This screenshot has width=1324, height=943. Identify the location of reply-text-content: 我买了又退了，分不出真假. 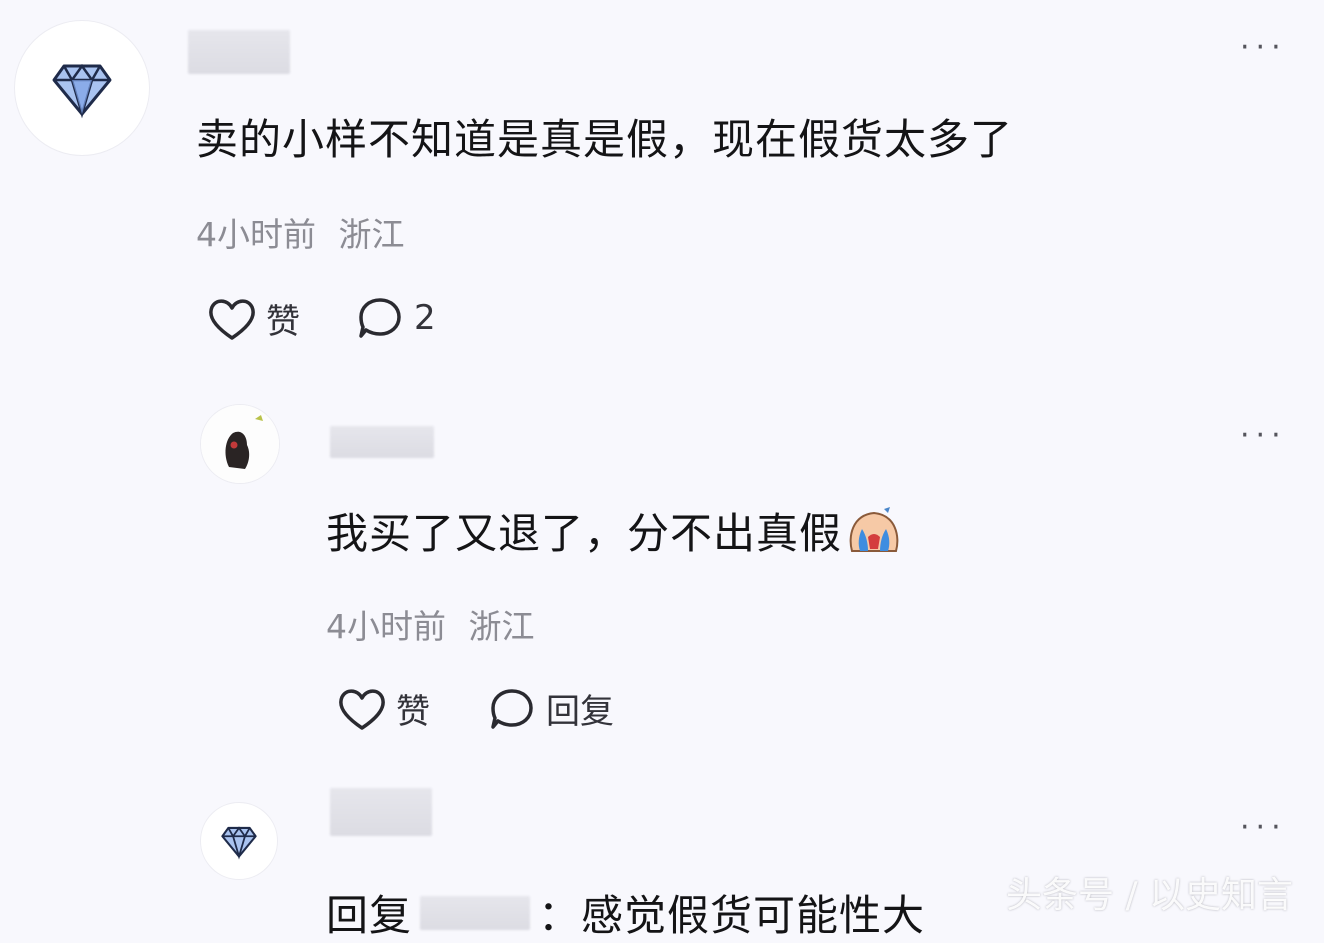
(584, 533).